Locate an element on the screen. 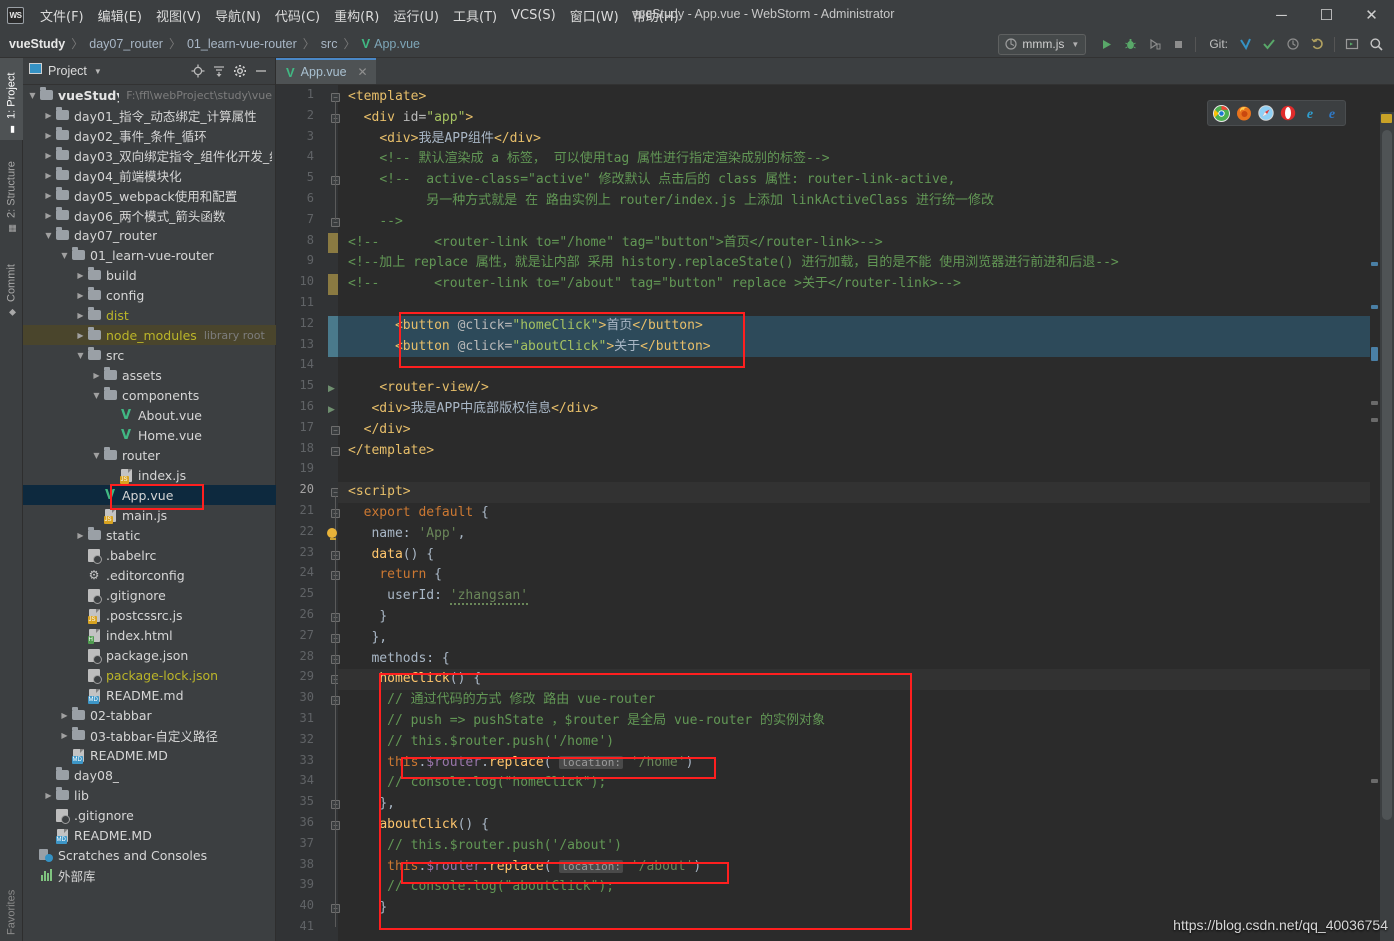 This screenshot has height=941, width=1394. locate-icon is located at coordinates (197, 71).